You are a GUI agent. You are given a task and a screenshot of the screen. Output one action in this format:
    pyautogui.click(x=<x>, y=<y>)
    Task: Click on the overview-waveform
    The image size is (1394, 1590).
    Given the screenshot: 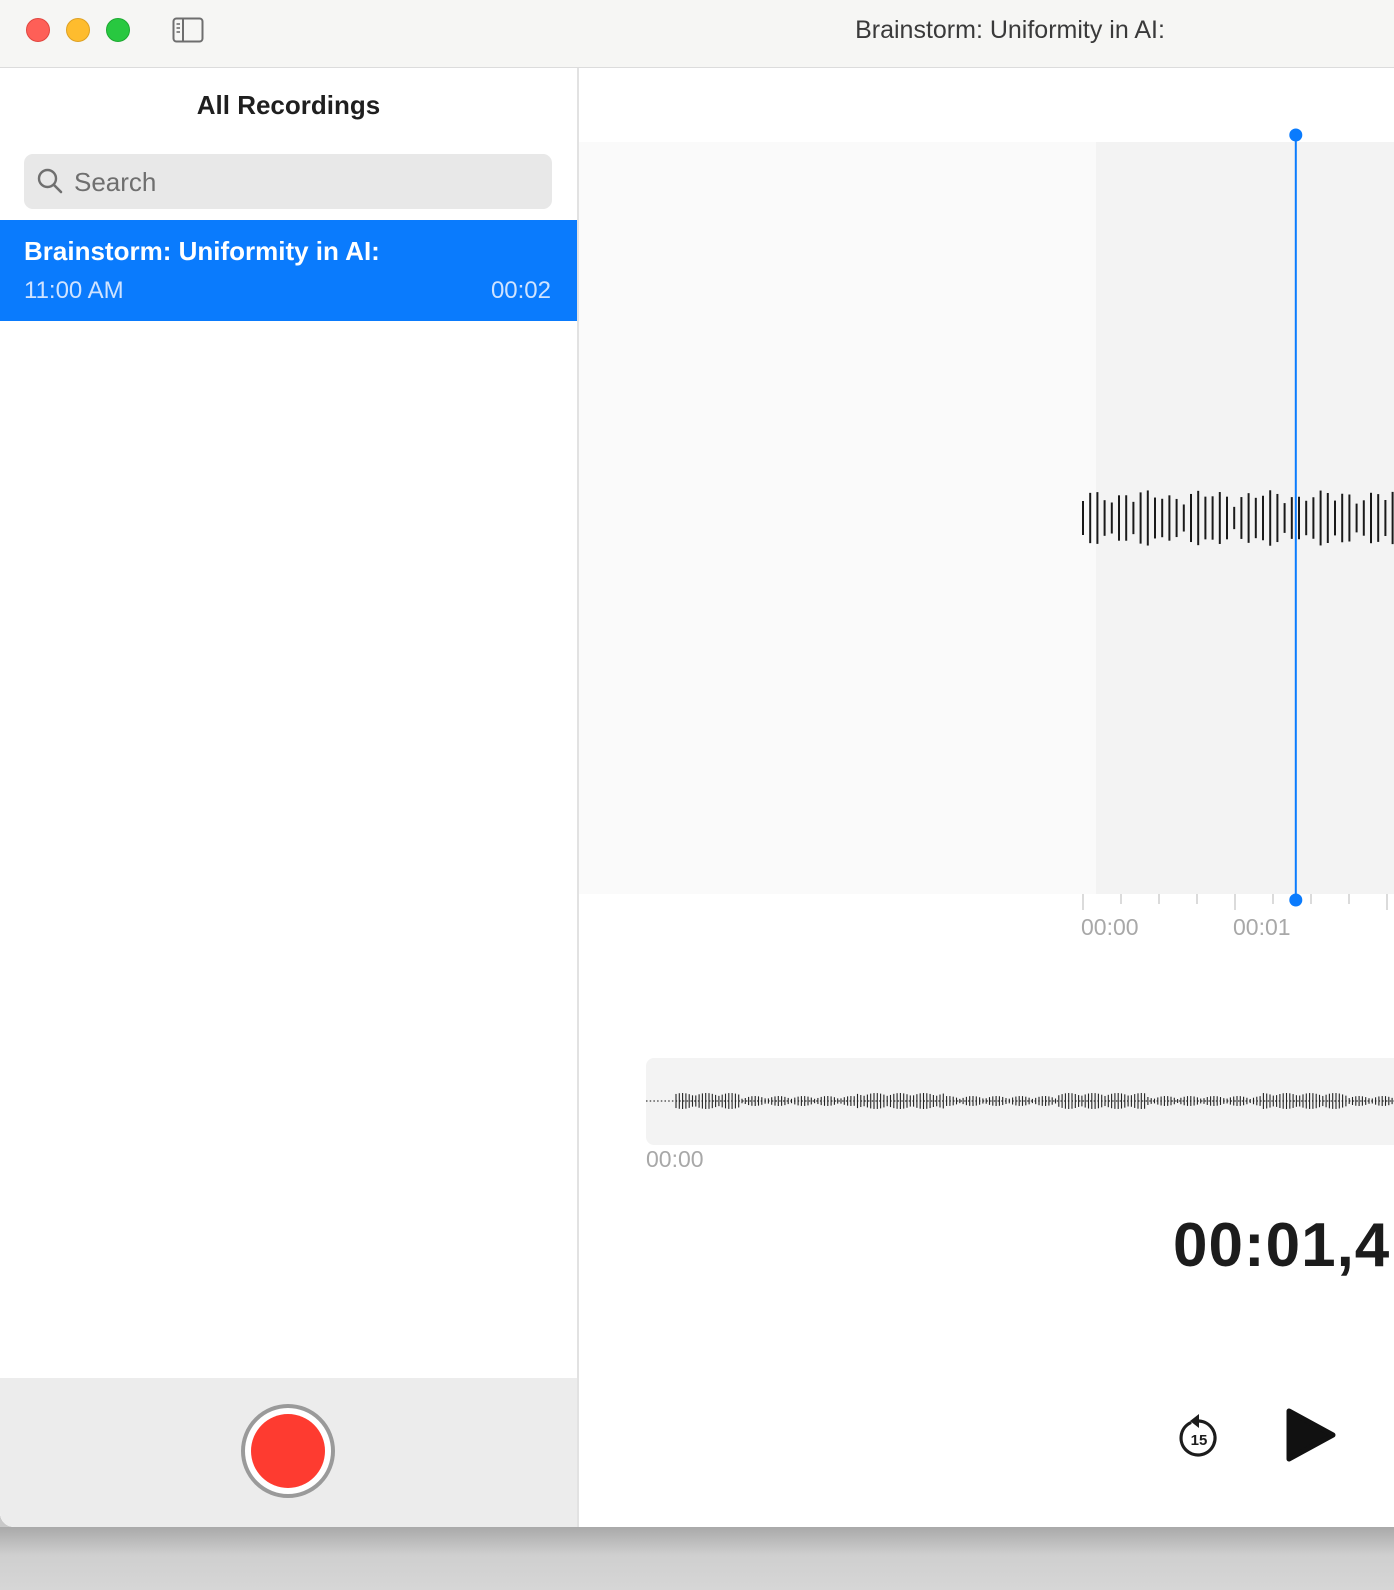 What is the action you would take?
    pyautogui.click(x=1020, y=1101)
    